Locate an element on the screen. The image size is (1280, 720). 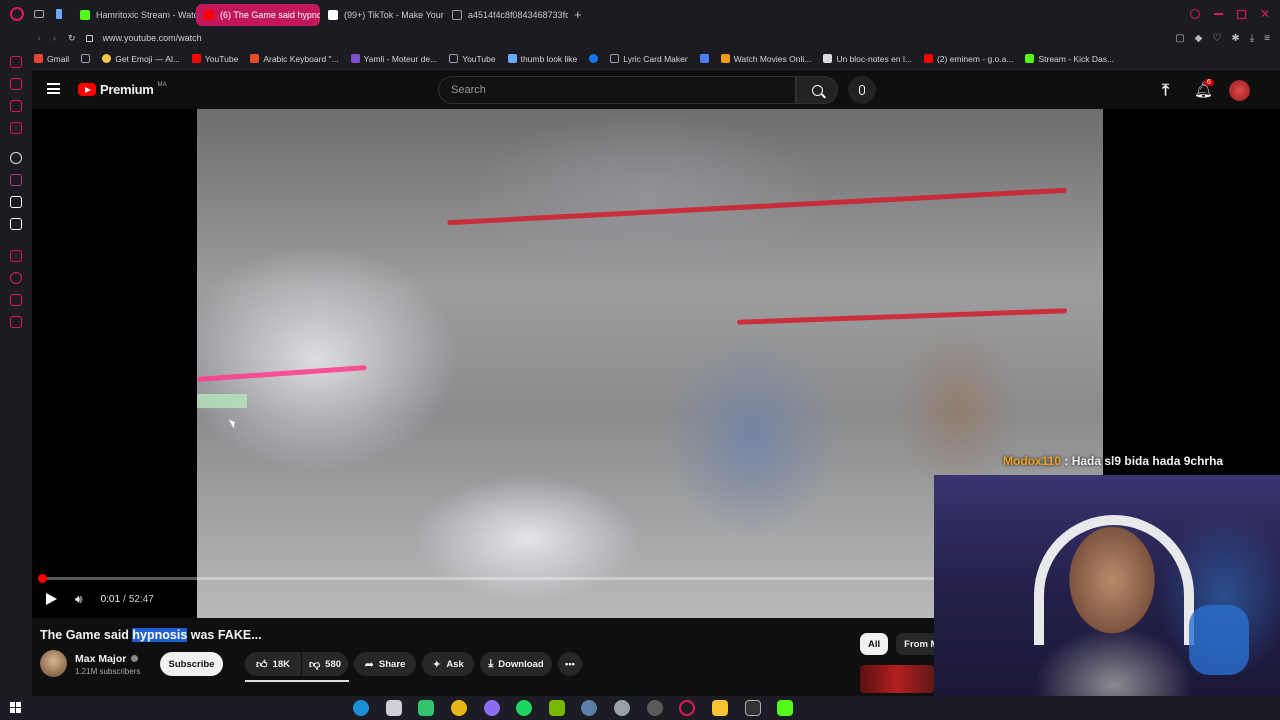
heart-icon: ♡ is located at coordinates (1216, 38).